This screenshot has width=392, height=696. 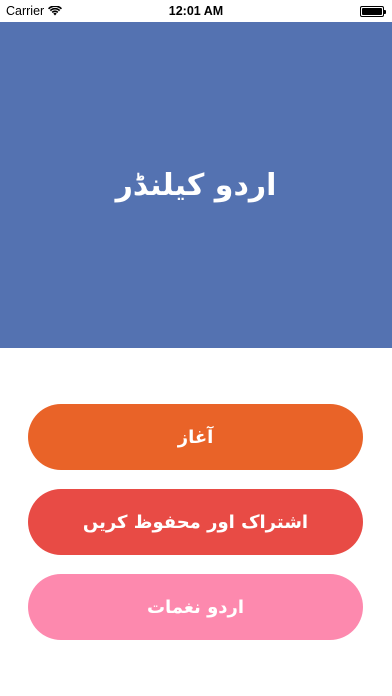 I want to click on battery-fill, so click(x=372, y=11).